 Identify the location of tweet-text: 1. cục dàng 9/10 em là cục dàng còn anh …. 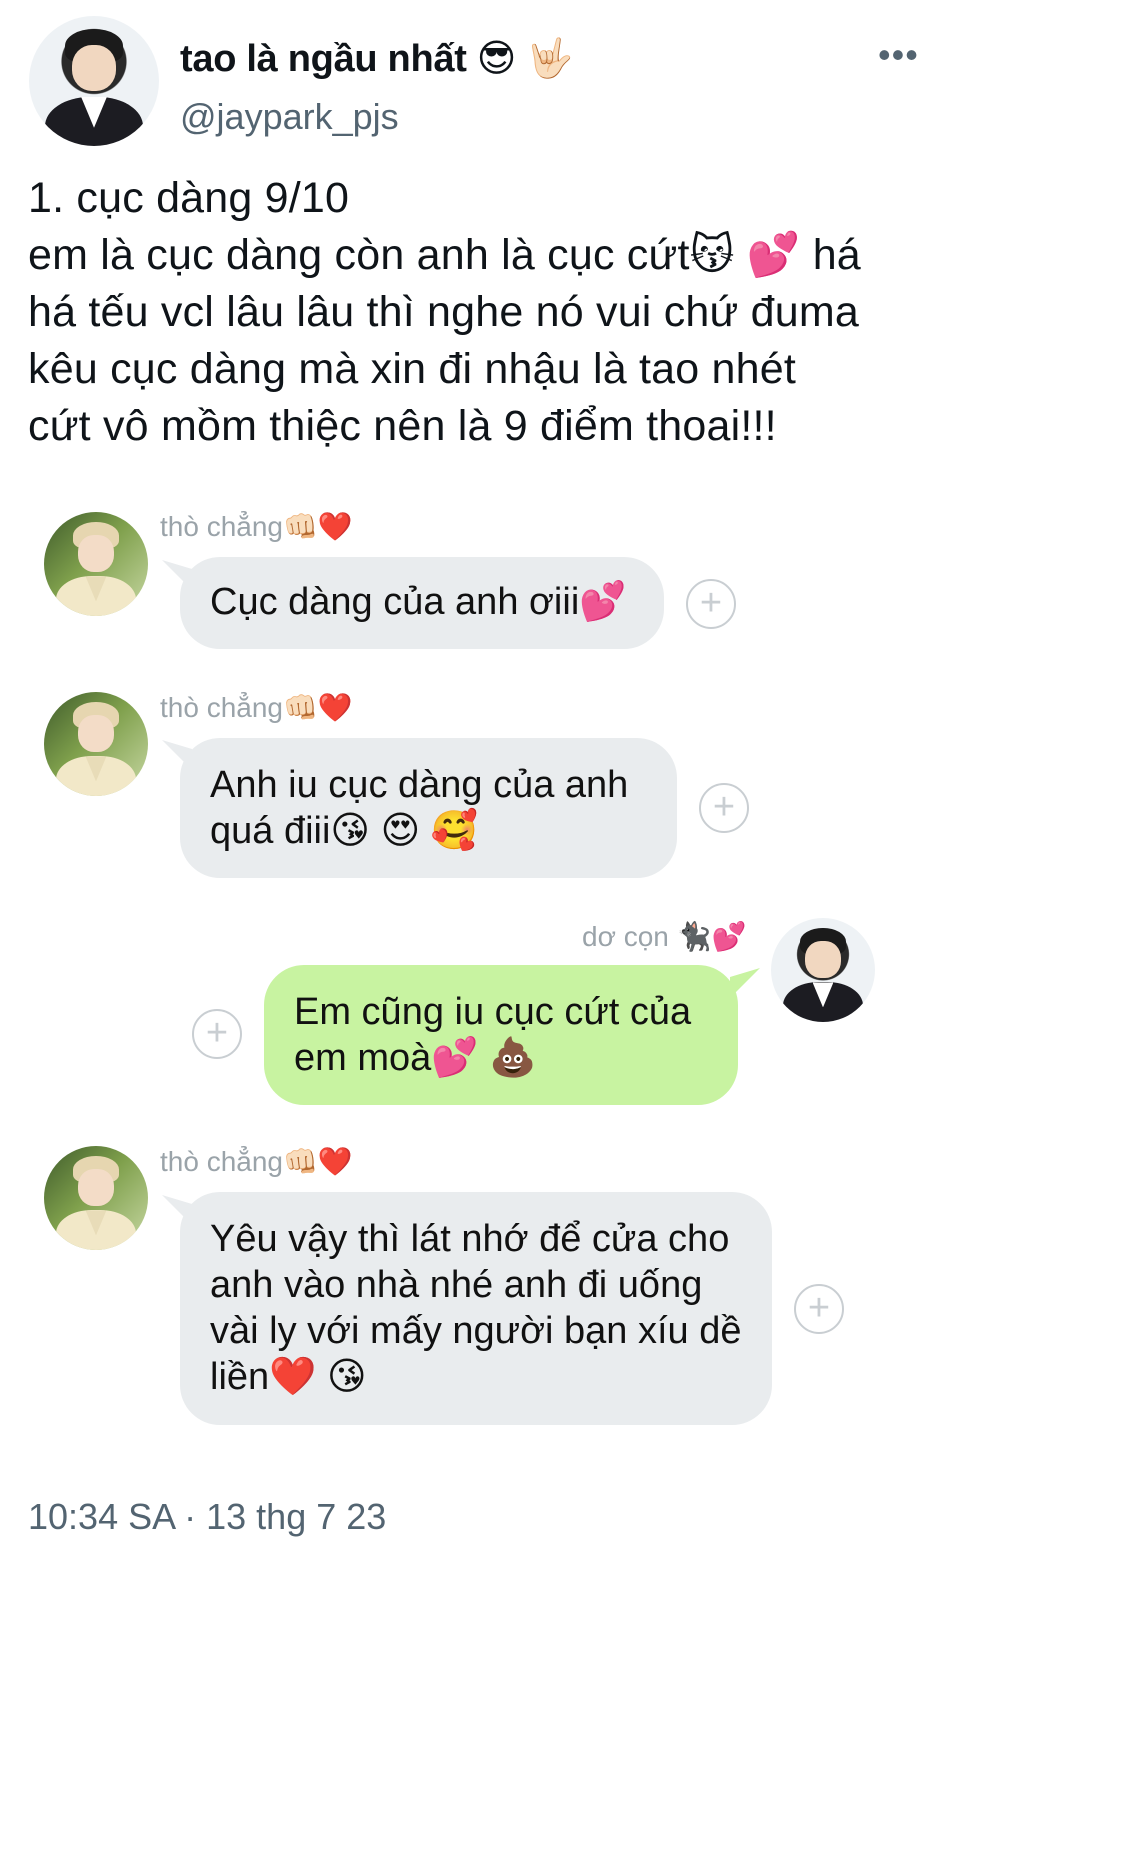
(488, 312).